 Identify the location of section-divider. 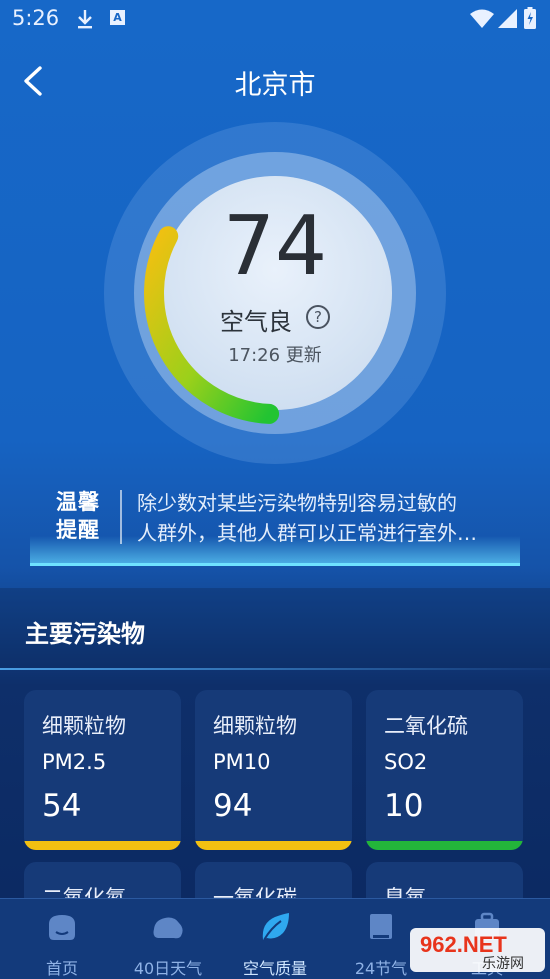
(275, 669).